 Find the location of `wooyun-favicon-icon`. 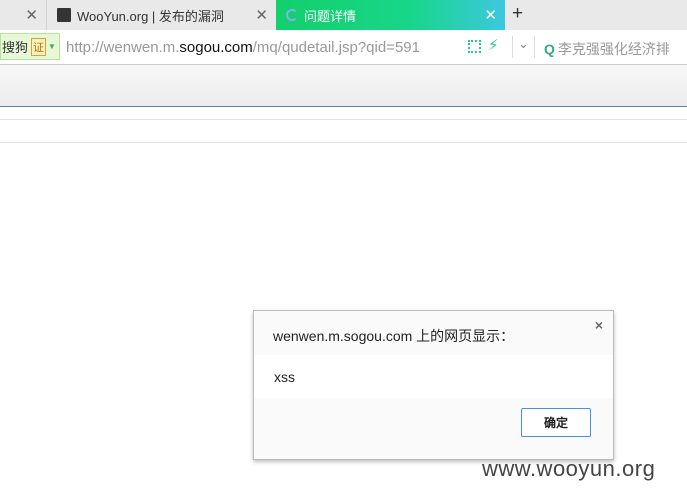

wooyun-favicon-icon is located at coordinates (64, 15).